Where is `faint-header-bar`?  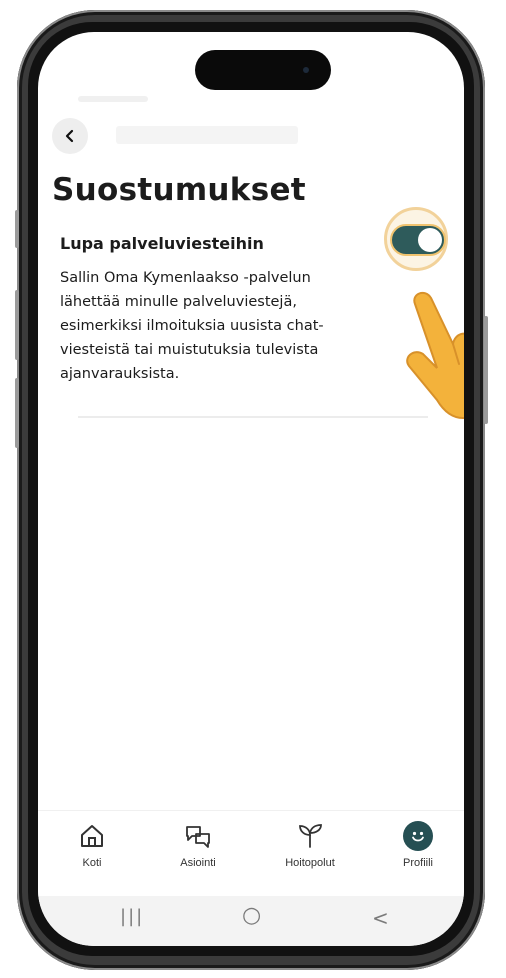 faint-header-bar is located at coordinates (113, 99).